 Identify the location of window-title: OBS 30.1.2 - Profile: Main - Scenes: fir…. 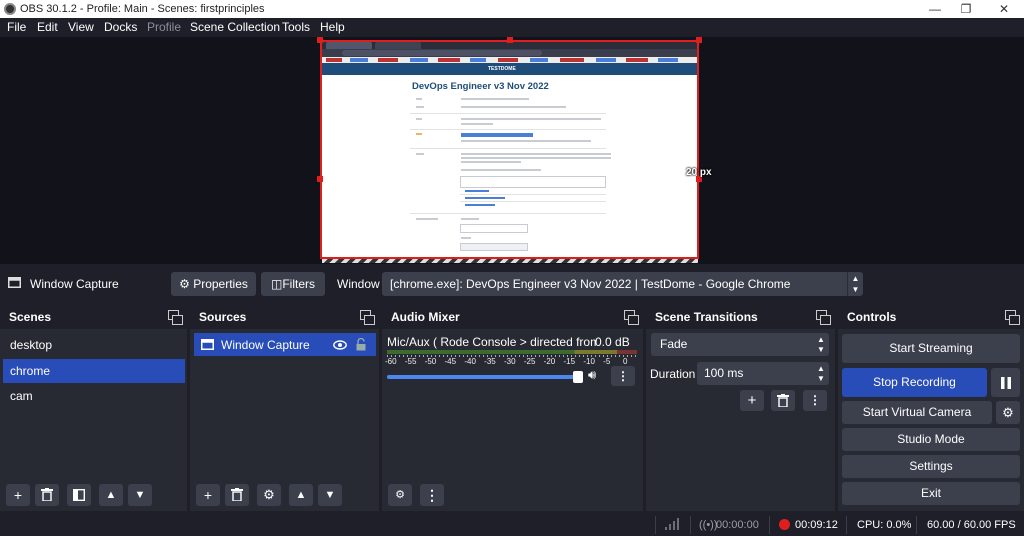
(142, 9).